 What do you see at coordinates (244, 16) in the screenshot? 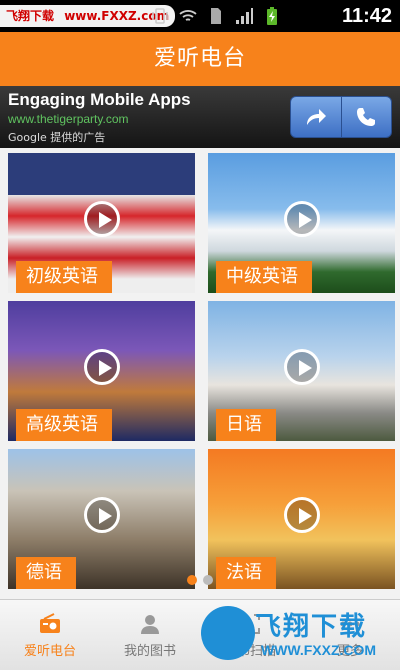
I see `signal-icon` at bounding box center [244, 16].